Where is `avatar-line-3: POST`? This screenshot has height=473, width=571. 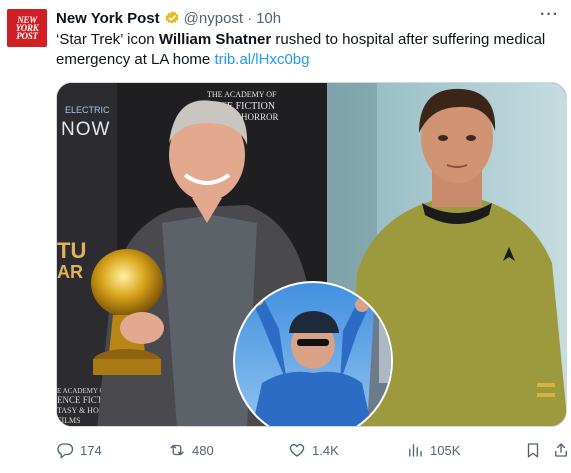
avatar-line-3: POST is located at coordinates (27, 36).